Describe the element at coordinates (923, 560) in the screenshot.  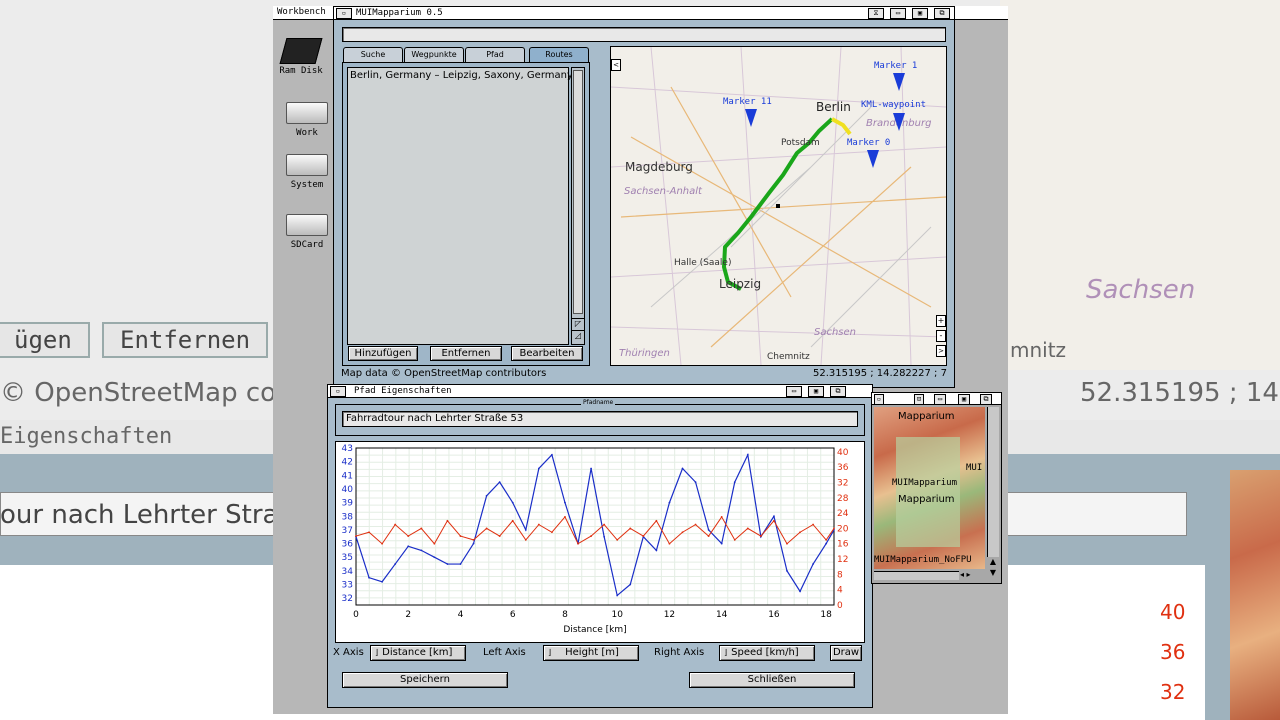
I see `drawer-icon-label: MUIMapparium_NoFPU` at that location.